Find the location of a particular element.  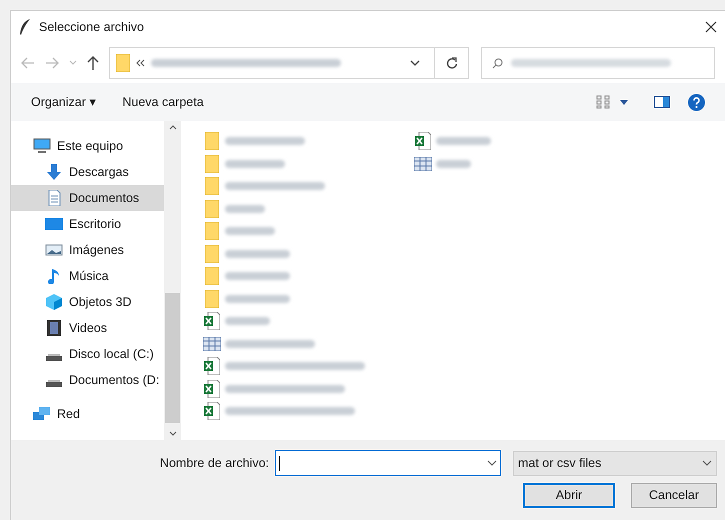

open-button: Abrir is located at coordinates (569, 495).